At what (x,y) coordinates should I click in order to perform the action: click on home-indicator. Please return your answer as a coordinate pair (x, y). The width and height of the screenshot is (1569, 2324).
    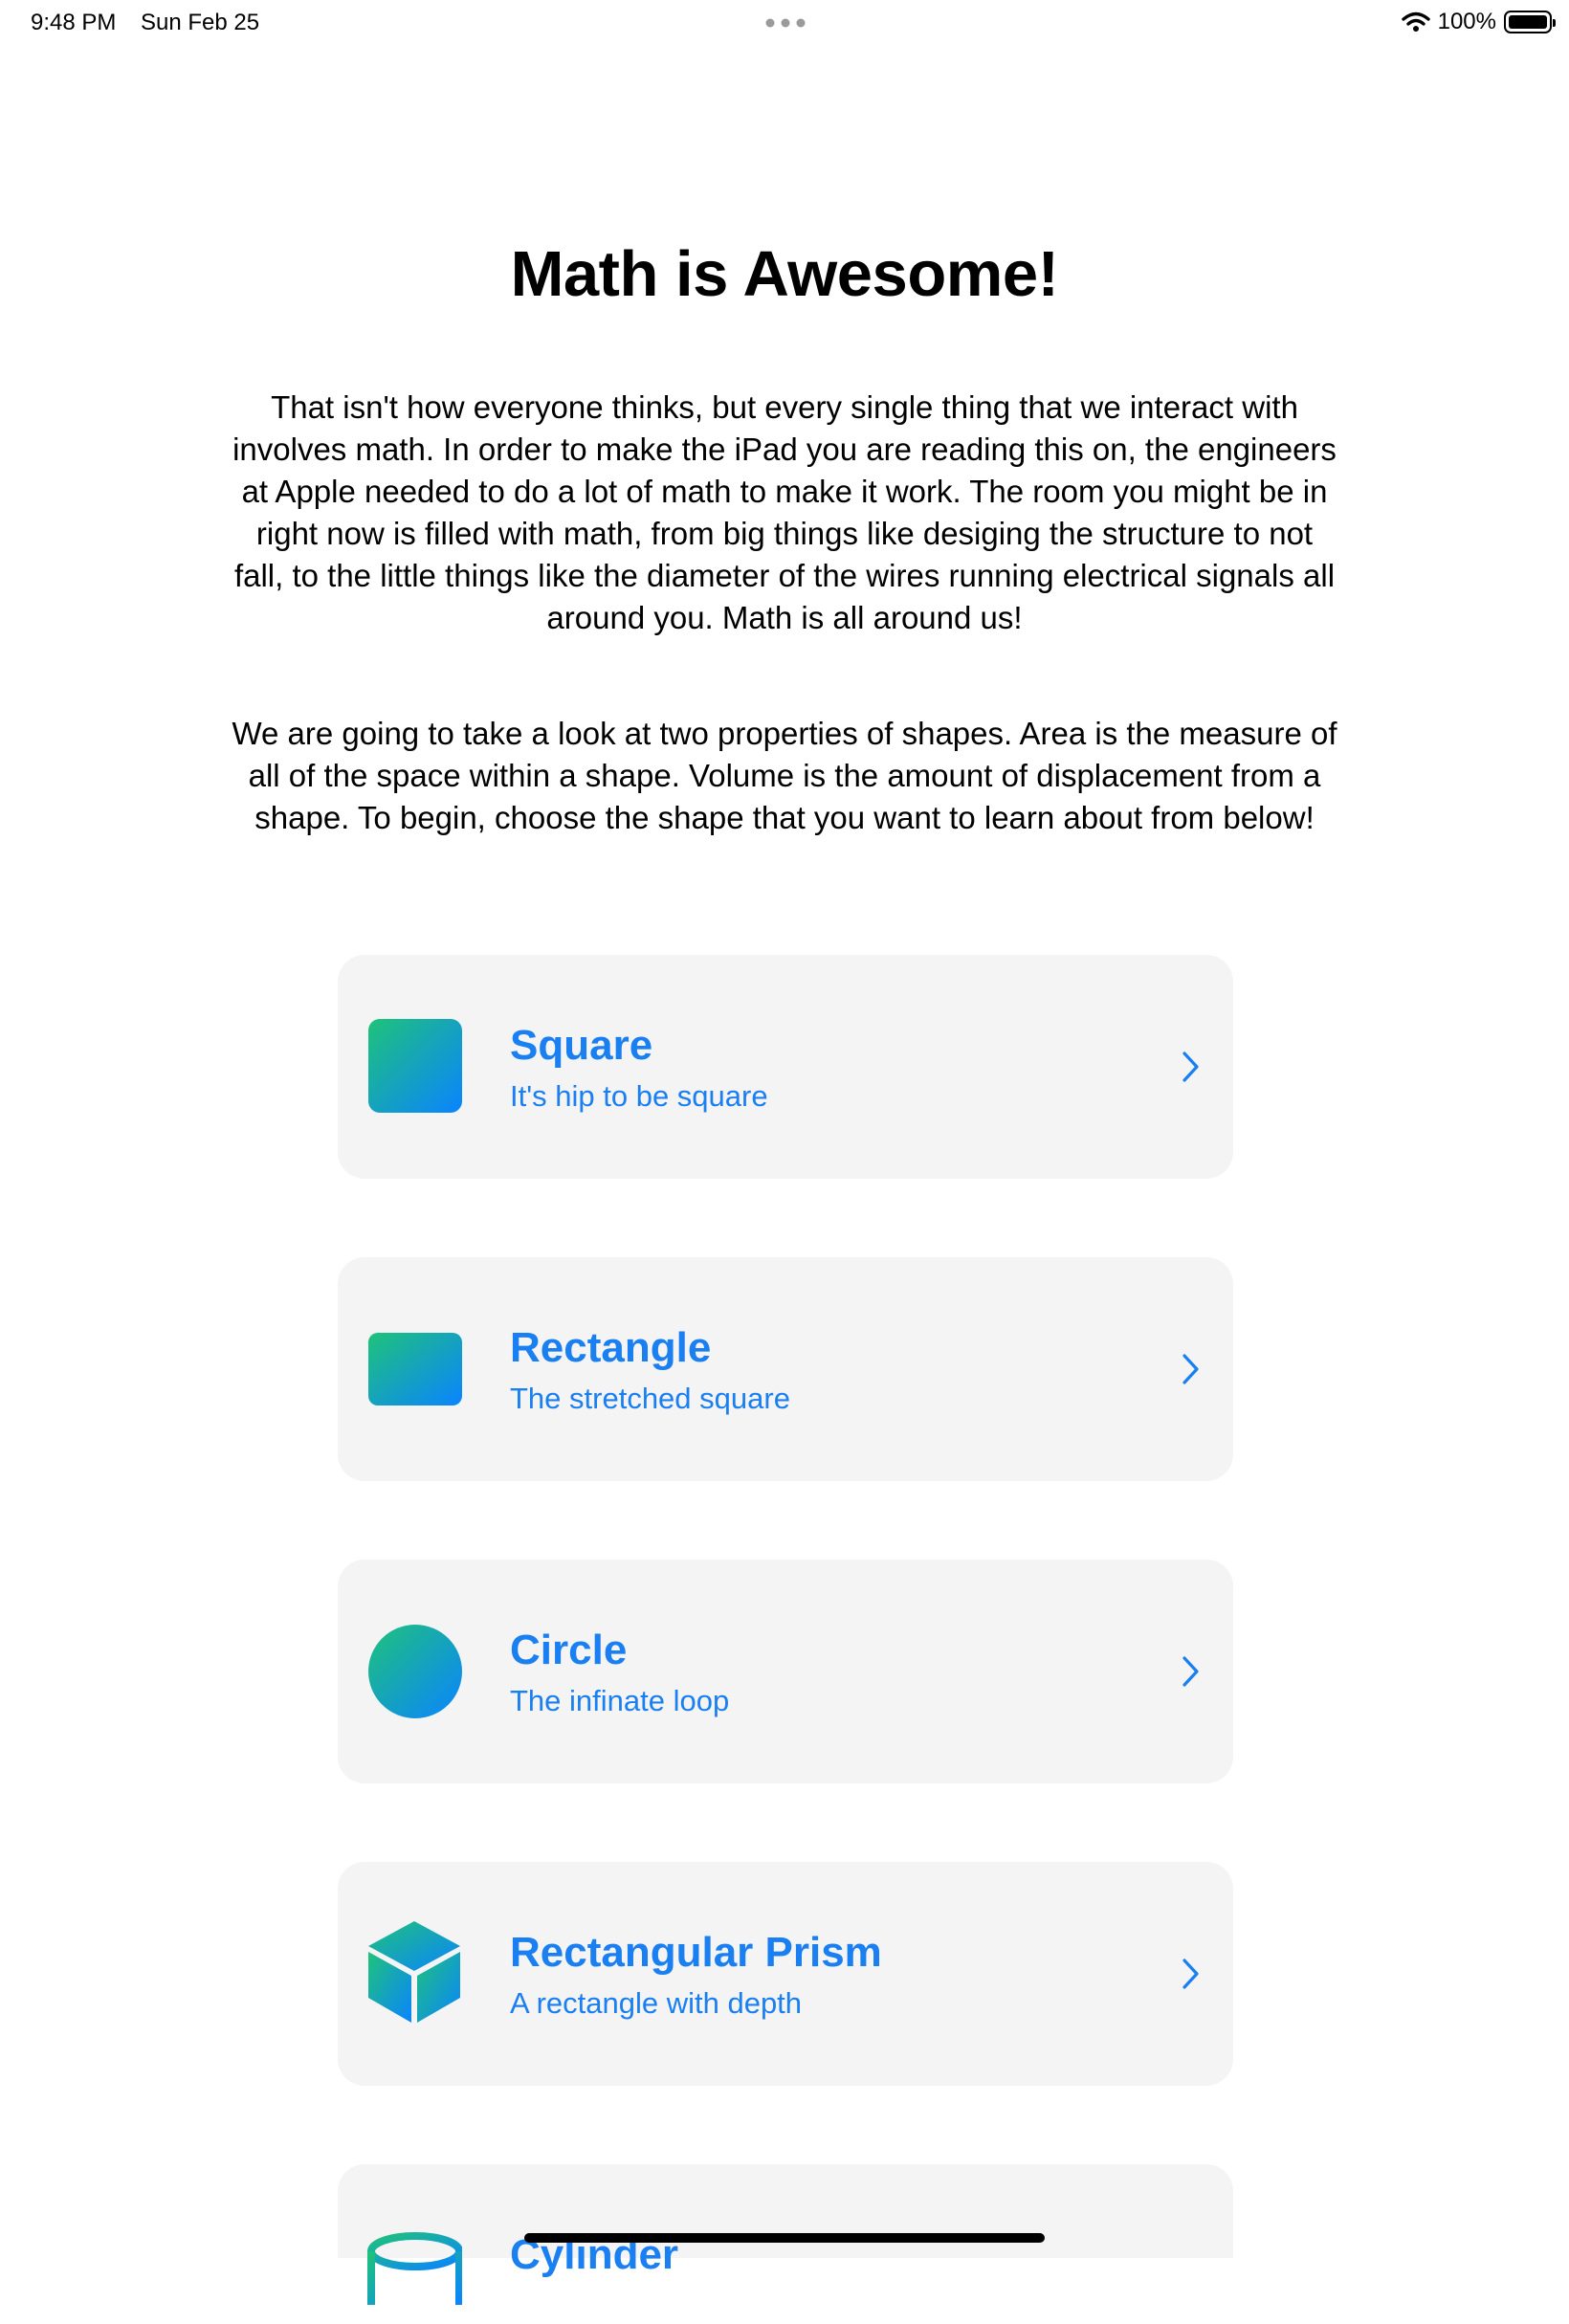
    Looking at the image, I should click on (784, 2238).